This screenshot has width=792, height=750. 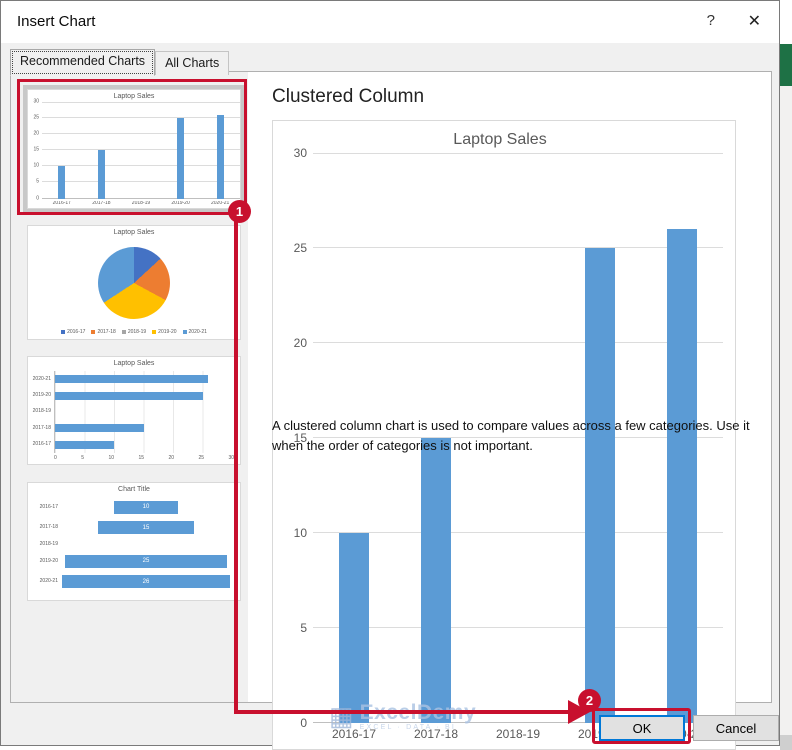 What do you see at coordinates (56, 21) in the screenshot?
I see `dialog-title: Insert Chart` at bounding box center [56, 21].